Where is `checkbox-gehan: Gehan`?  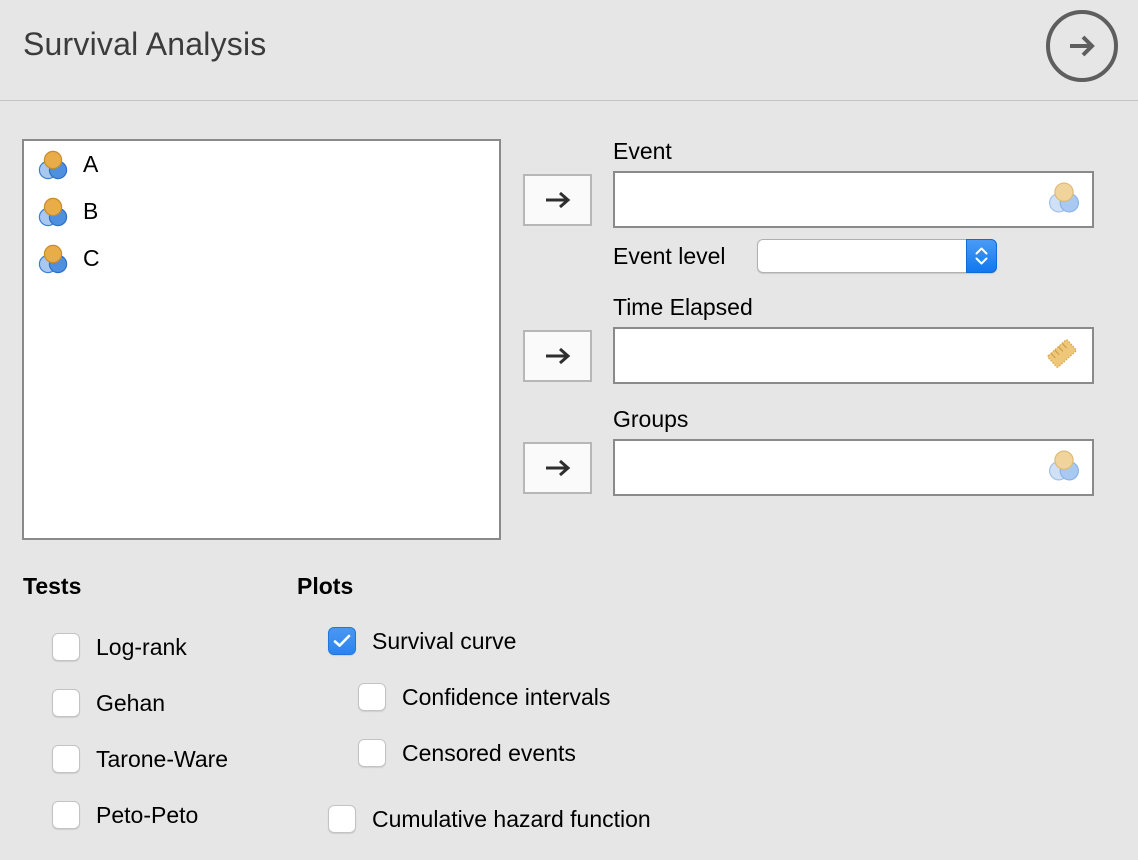 checkbox-gehan: Gehan is located at coordinates (108, 703).